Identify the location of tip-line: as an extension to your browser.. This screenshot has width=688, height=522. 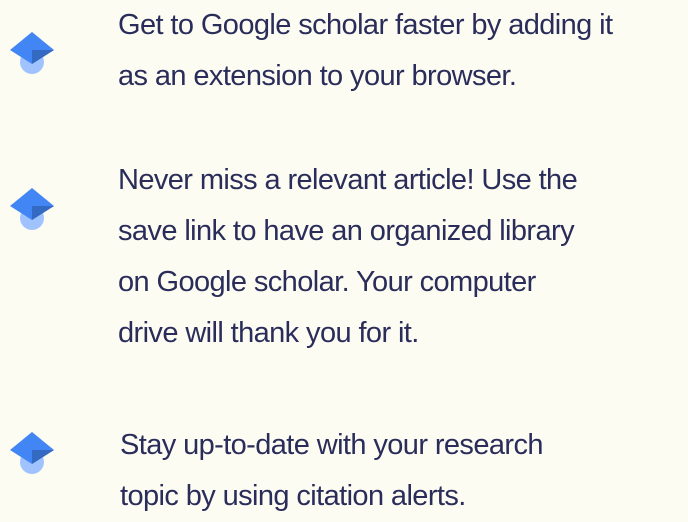
(317, 76).